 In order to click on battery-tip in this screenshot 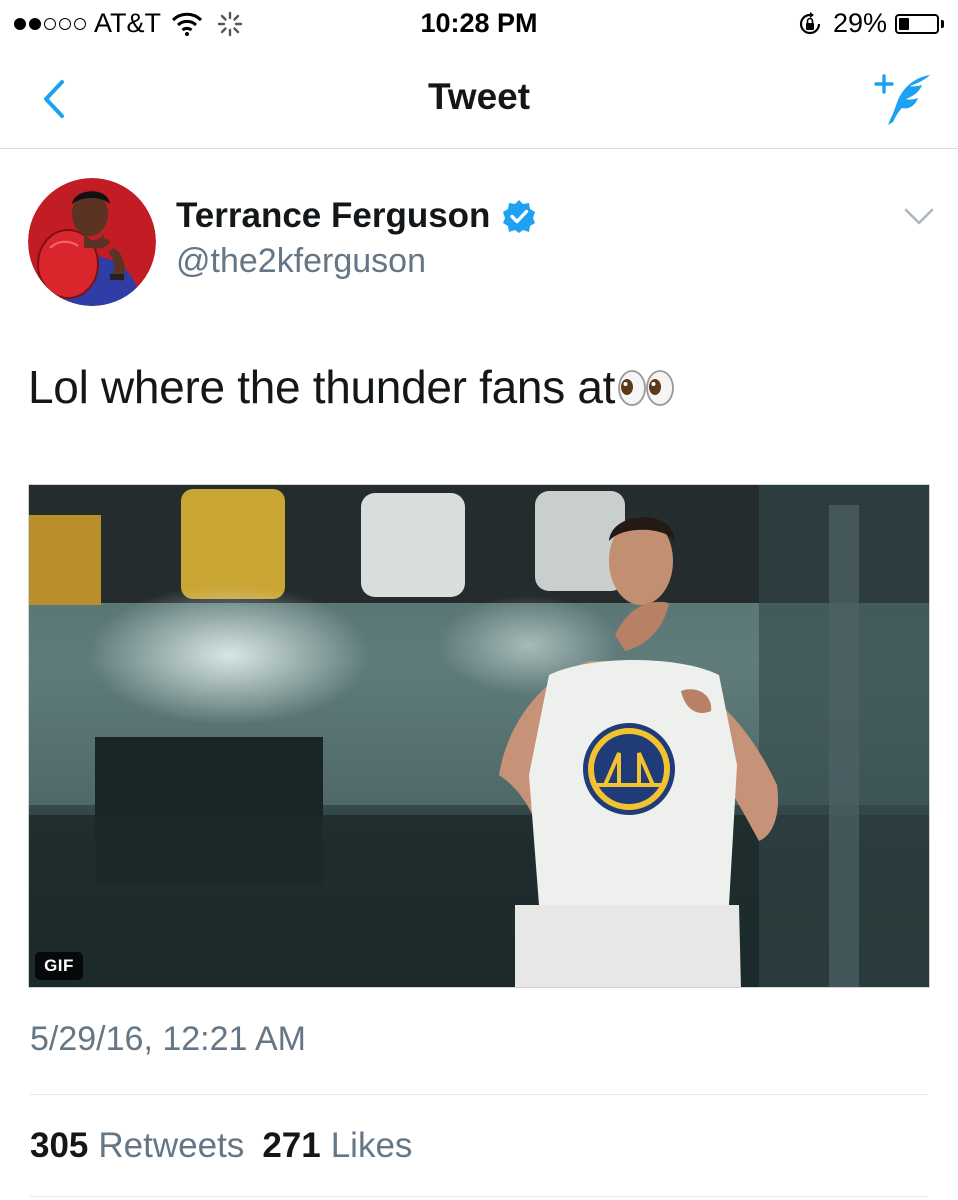, I will do `click(942, 23)`.